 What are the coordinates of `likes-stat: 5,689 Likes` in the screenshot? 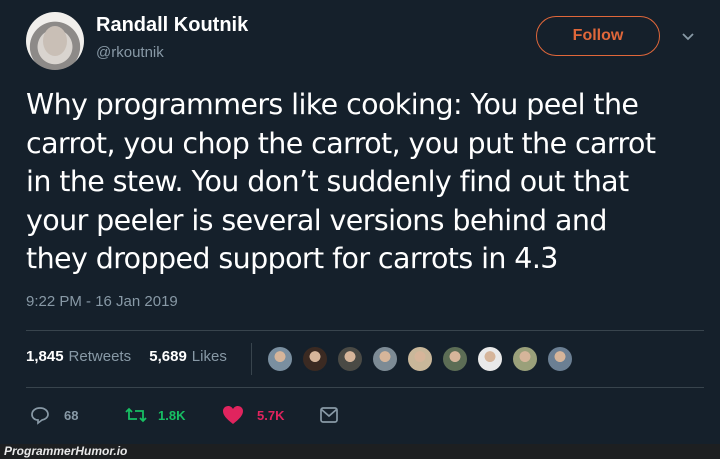 It's located at (188, 356).